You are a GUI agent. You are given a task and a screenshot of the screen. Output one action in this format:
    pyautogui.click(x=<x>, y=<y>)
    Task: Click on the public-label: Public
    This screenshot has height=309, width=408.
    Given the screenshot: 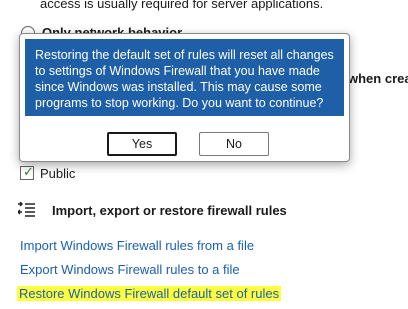 What is the action you would take?
    pyautogui.click(x=58, y=173)
    